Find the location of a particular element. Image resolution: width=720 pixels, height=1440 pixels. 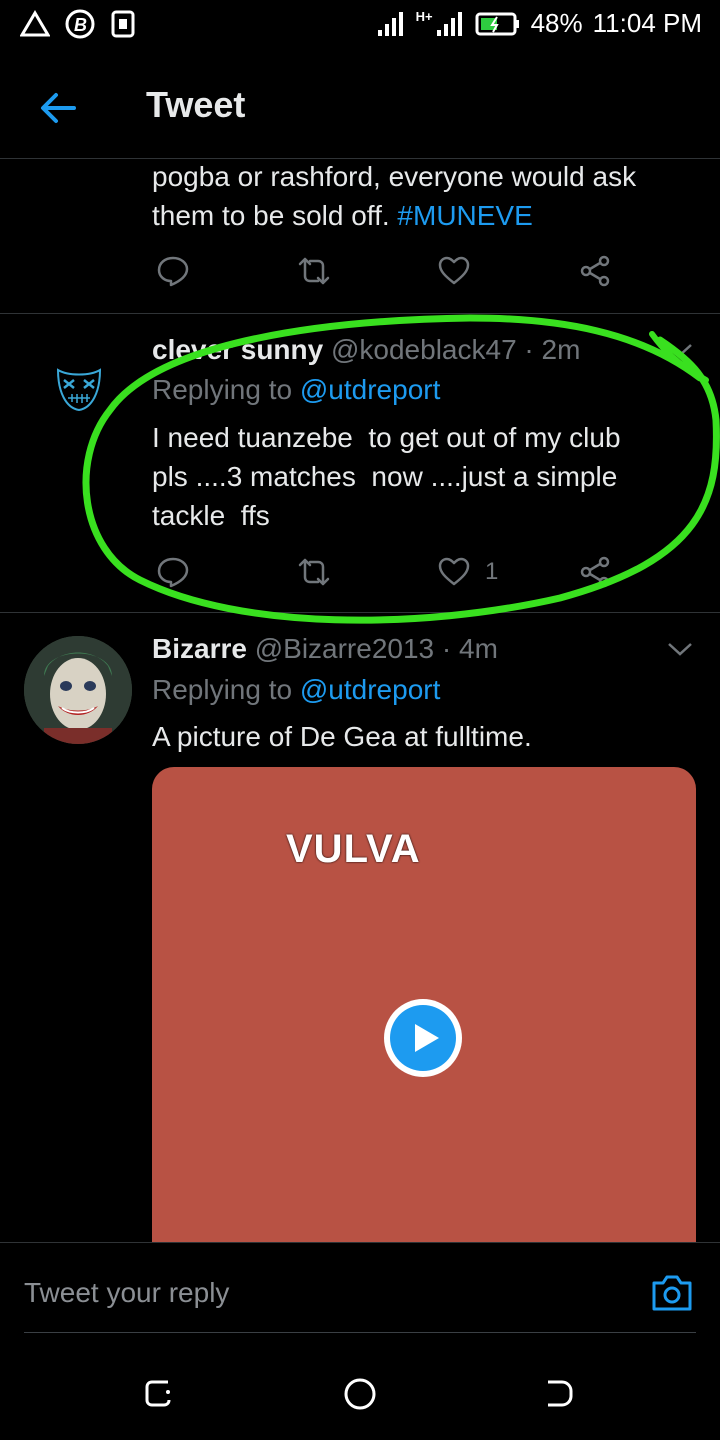

hashtag-link: #MUNEVE is located at coordinates (464, 215).